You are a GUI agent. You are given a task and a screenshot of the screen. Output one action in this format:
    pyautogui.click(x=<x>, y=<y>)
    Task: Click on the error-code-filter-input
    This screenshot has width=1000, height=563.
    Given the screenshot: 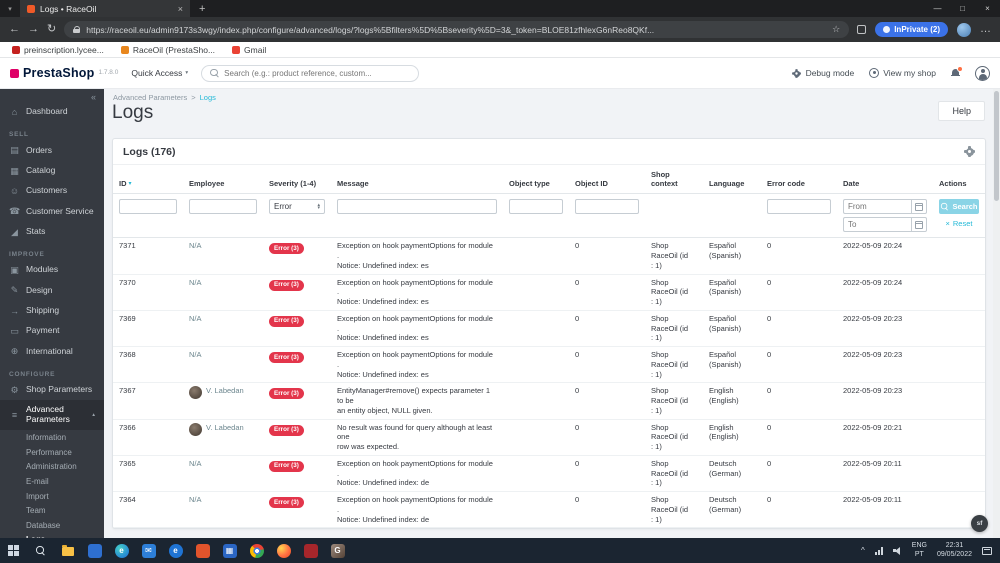 What is the action you would take?
    pyautogui.click(x=799, y=207)
    